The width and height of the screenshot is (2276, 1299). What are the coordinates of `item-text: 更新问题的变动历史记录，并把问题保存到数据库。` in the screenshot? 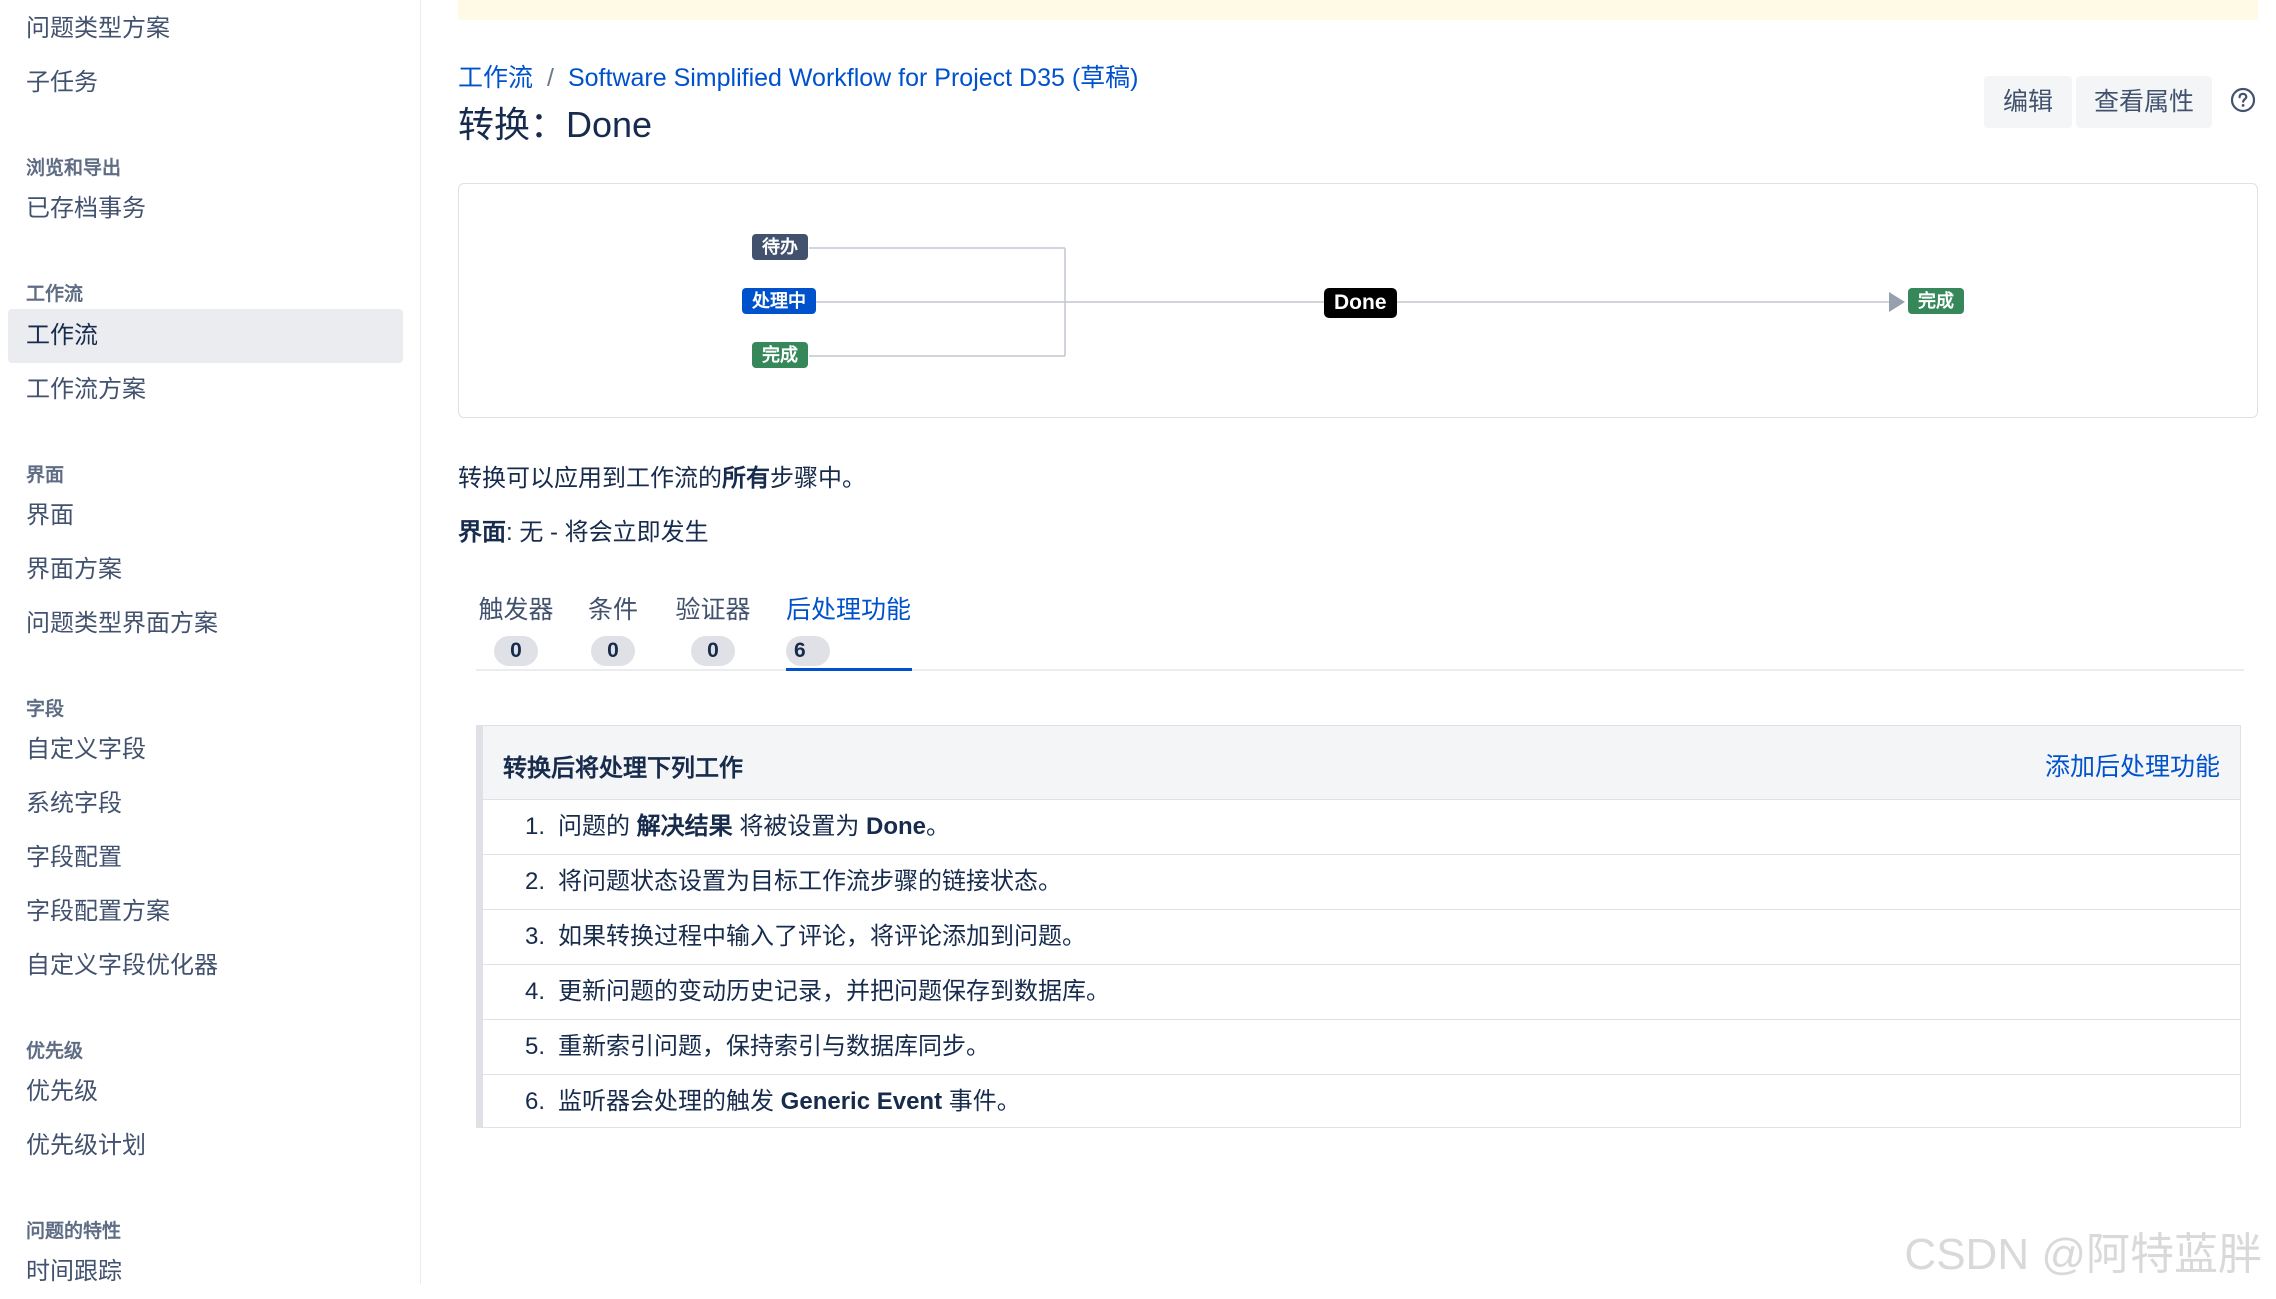 It's located at (834, 991).